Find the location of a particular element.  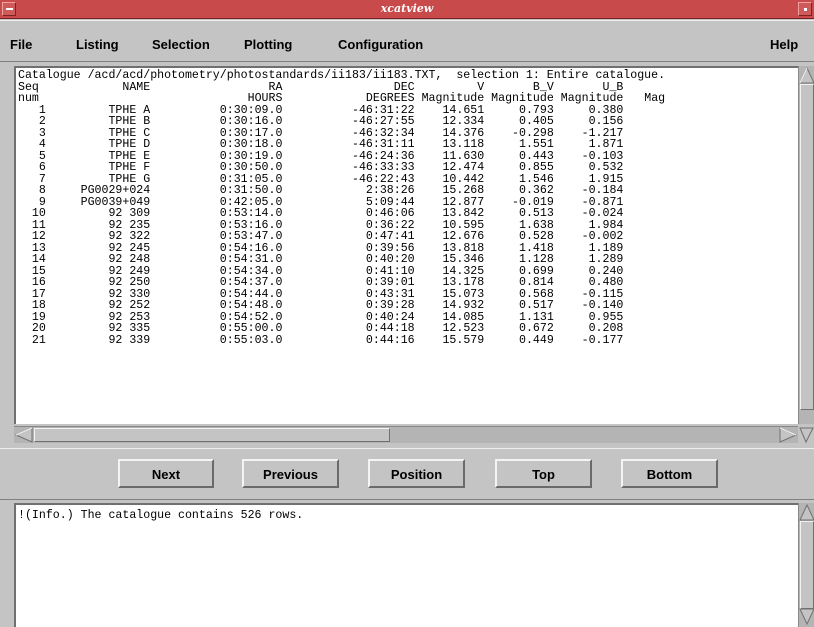

next-button: Next is located at coordinates (166, 473).